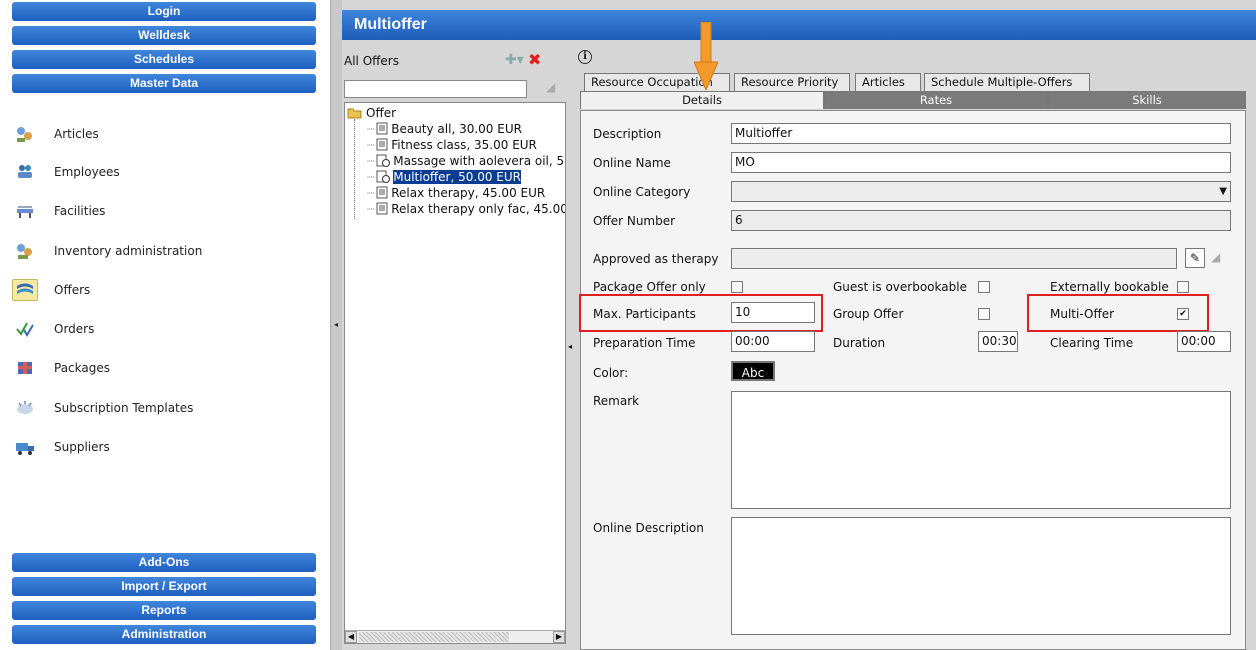 This screenshot has height=650, width=1256. What do you see at coordinates (80, 211) in the screenshot?
I see `nav-label: Facilities` at bounding box center [80, 211].